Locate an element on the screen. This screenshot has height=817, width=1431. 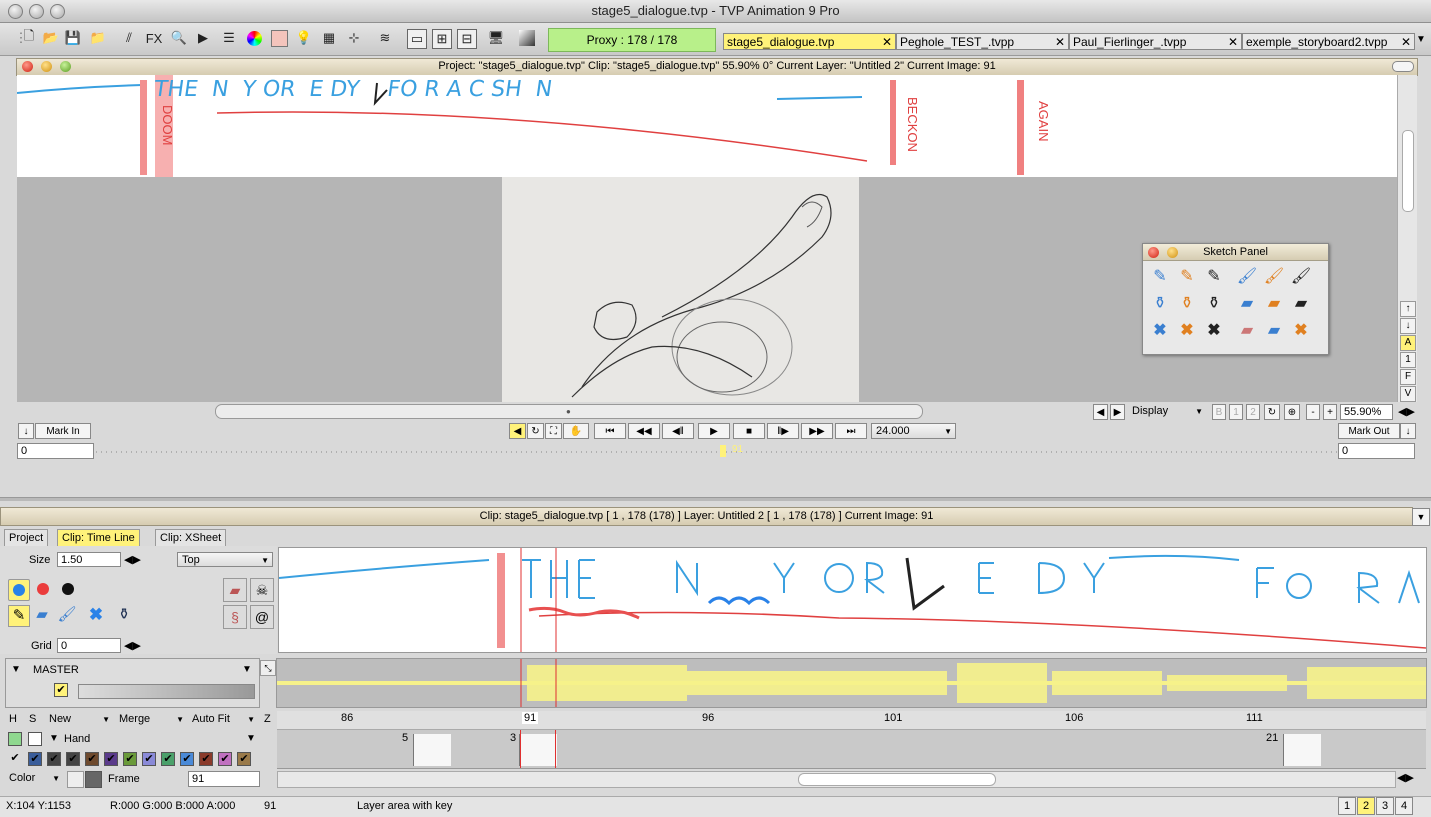
stop-button: ■ is located at coordinates (749, 431).